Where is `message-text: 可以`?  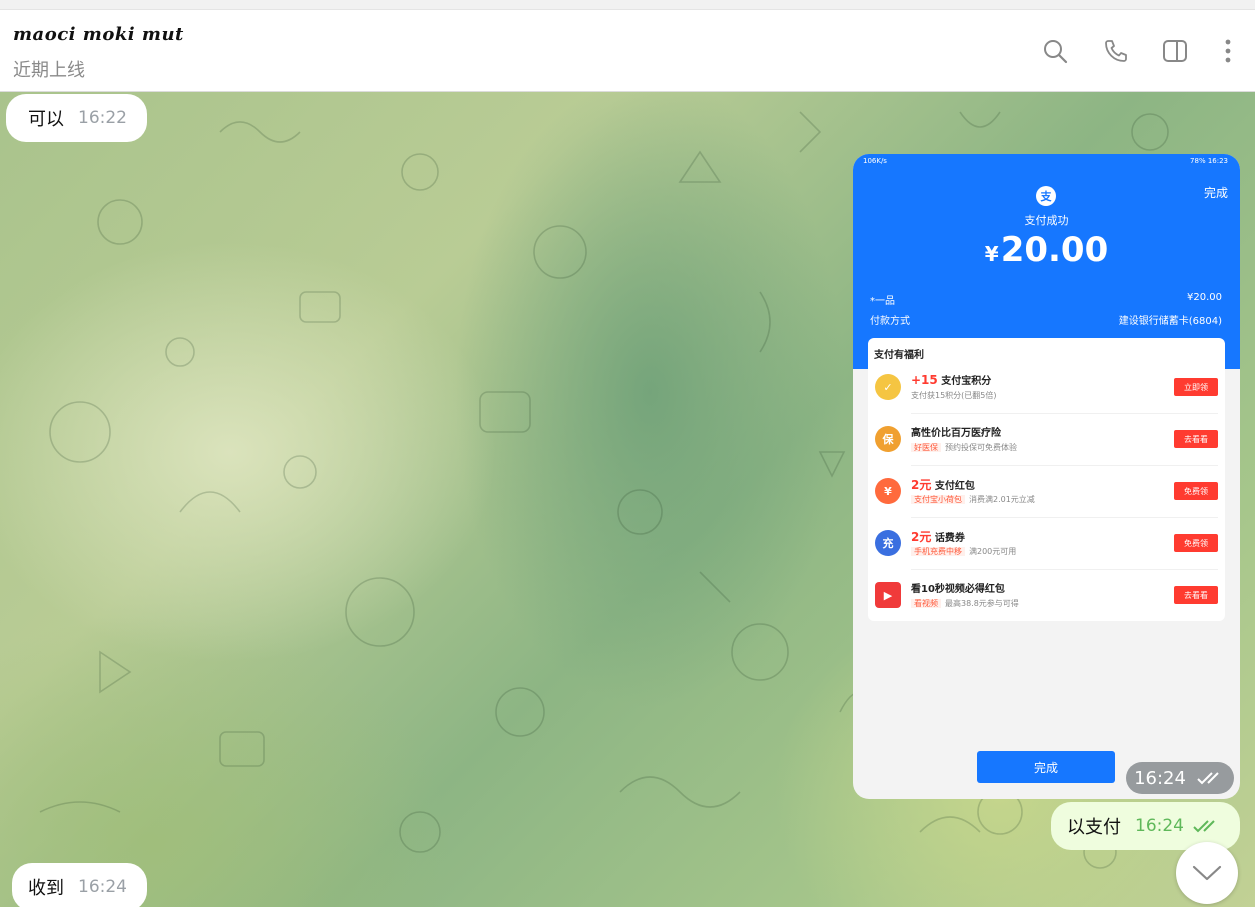
message-text: 可以 is located at coordinates (46, 119).